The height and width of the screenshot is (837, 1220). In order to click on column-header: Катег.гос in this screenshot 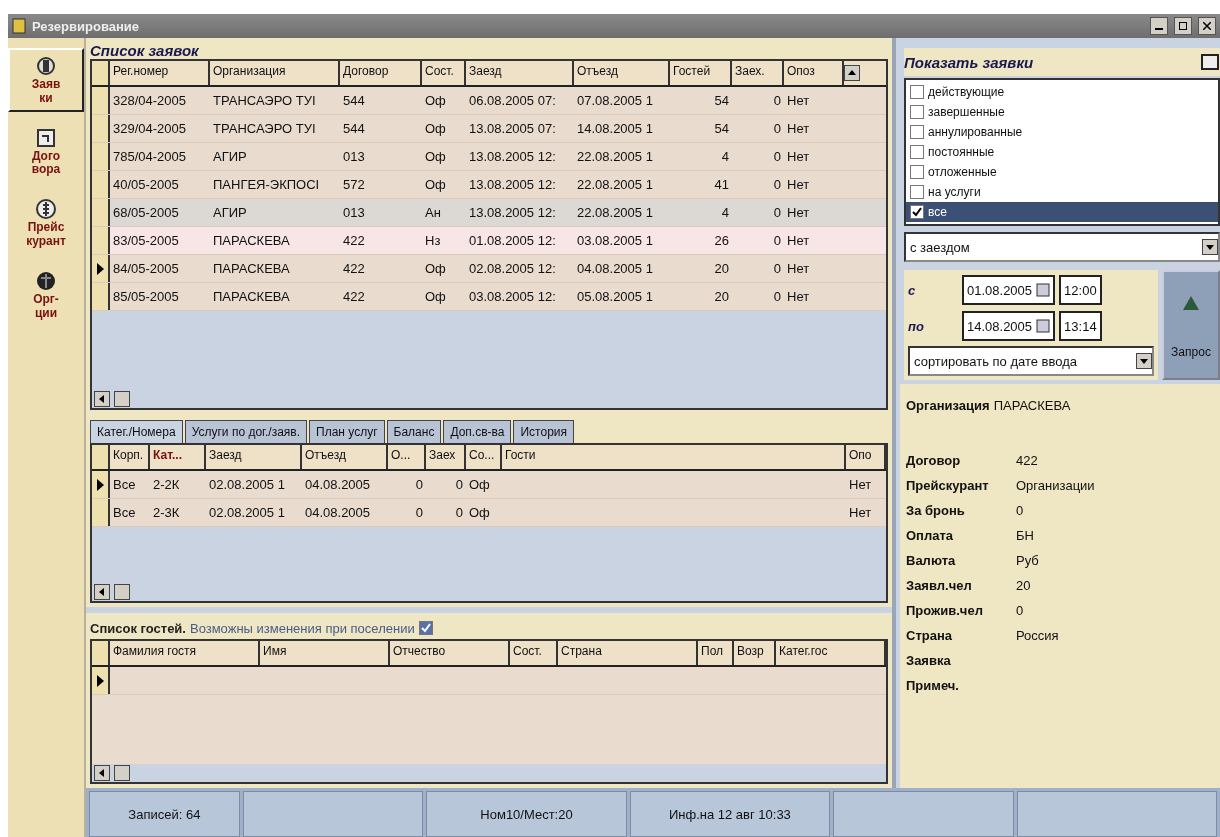, I will do `click(831, 653)`.